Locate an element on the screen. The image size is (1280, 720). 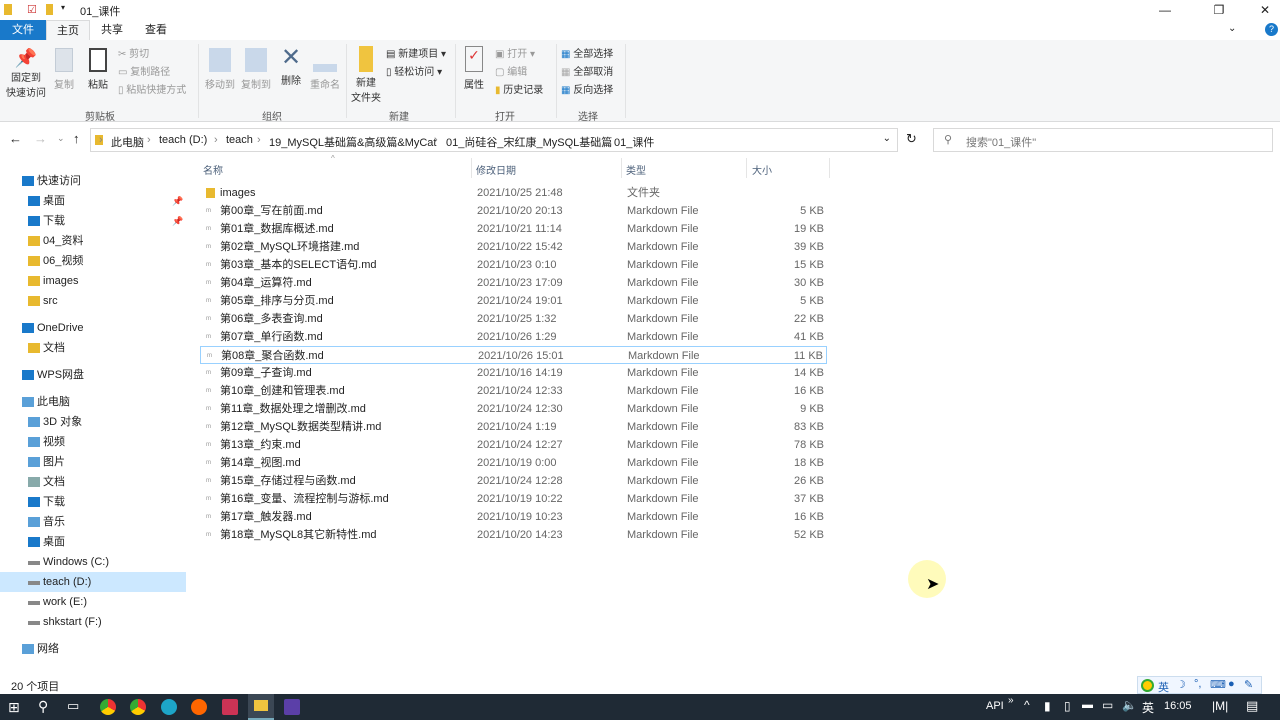
minimize-button: — is located at coordinates (1165, 10).